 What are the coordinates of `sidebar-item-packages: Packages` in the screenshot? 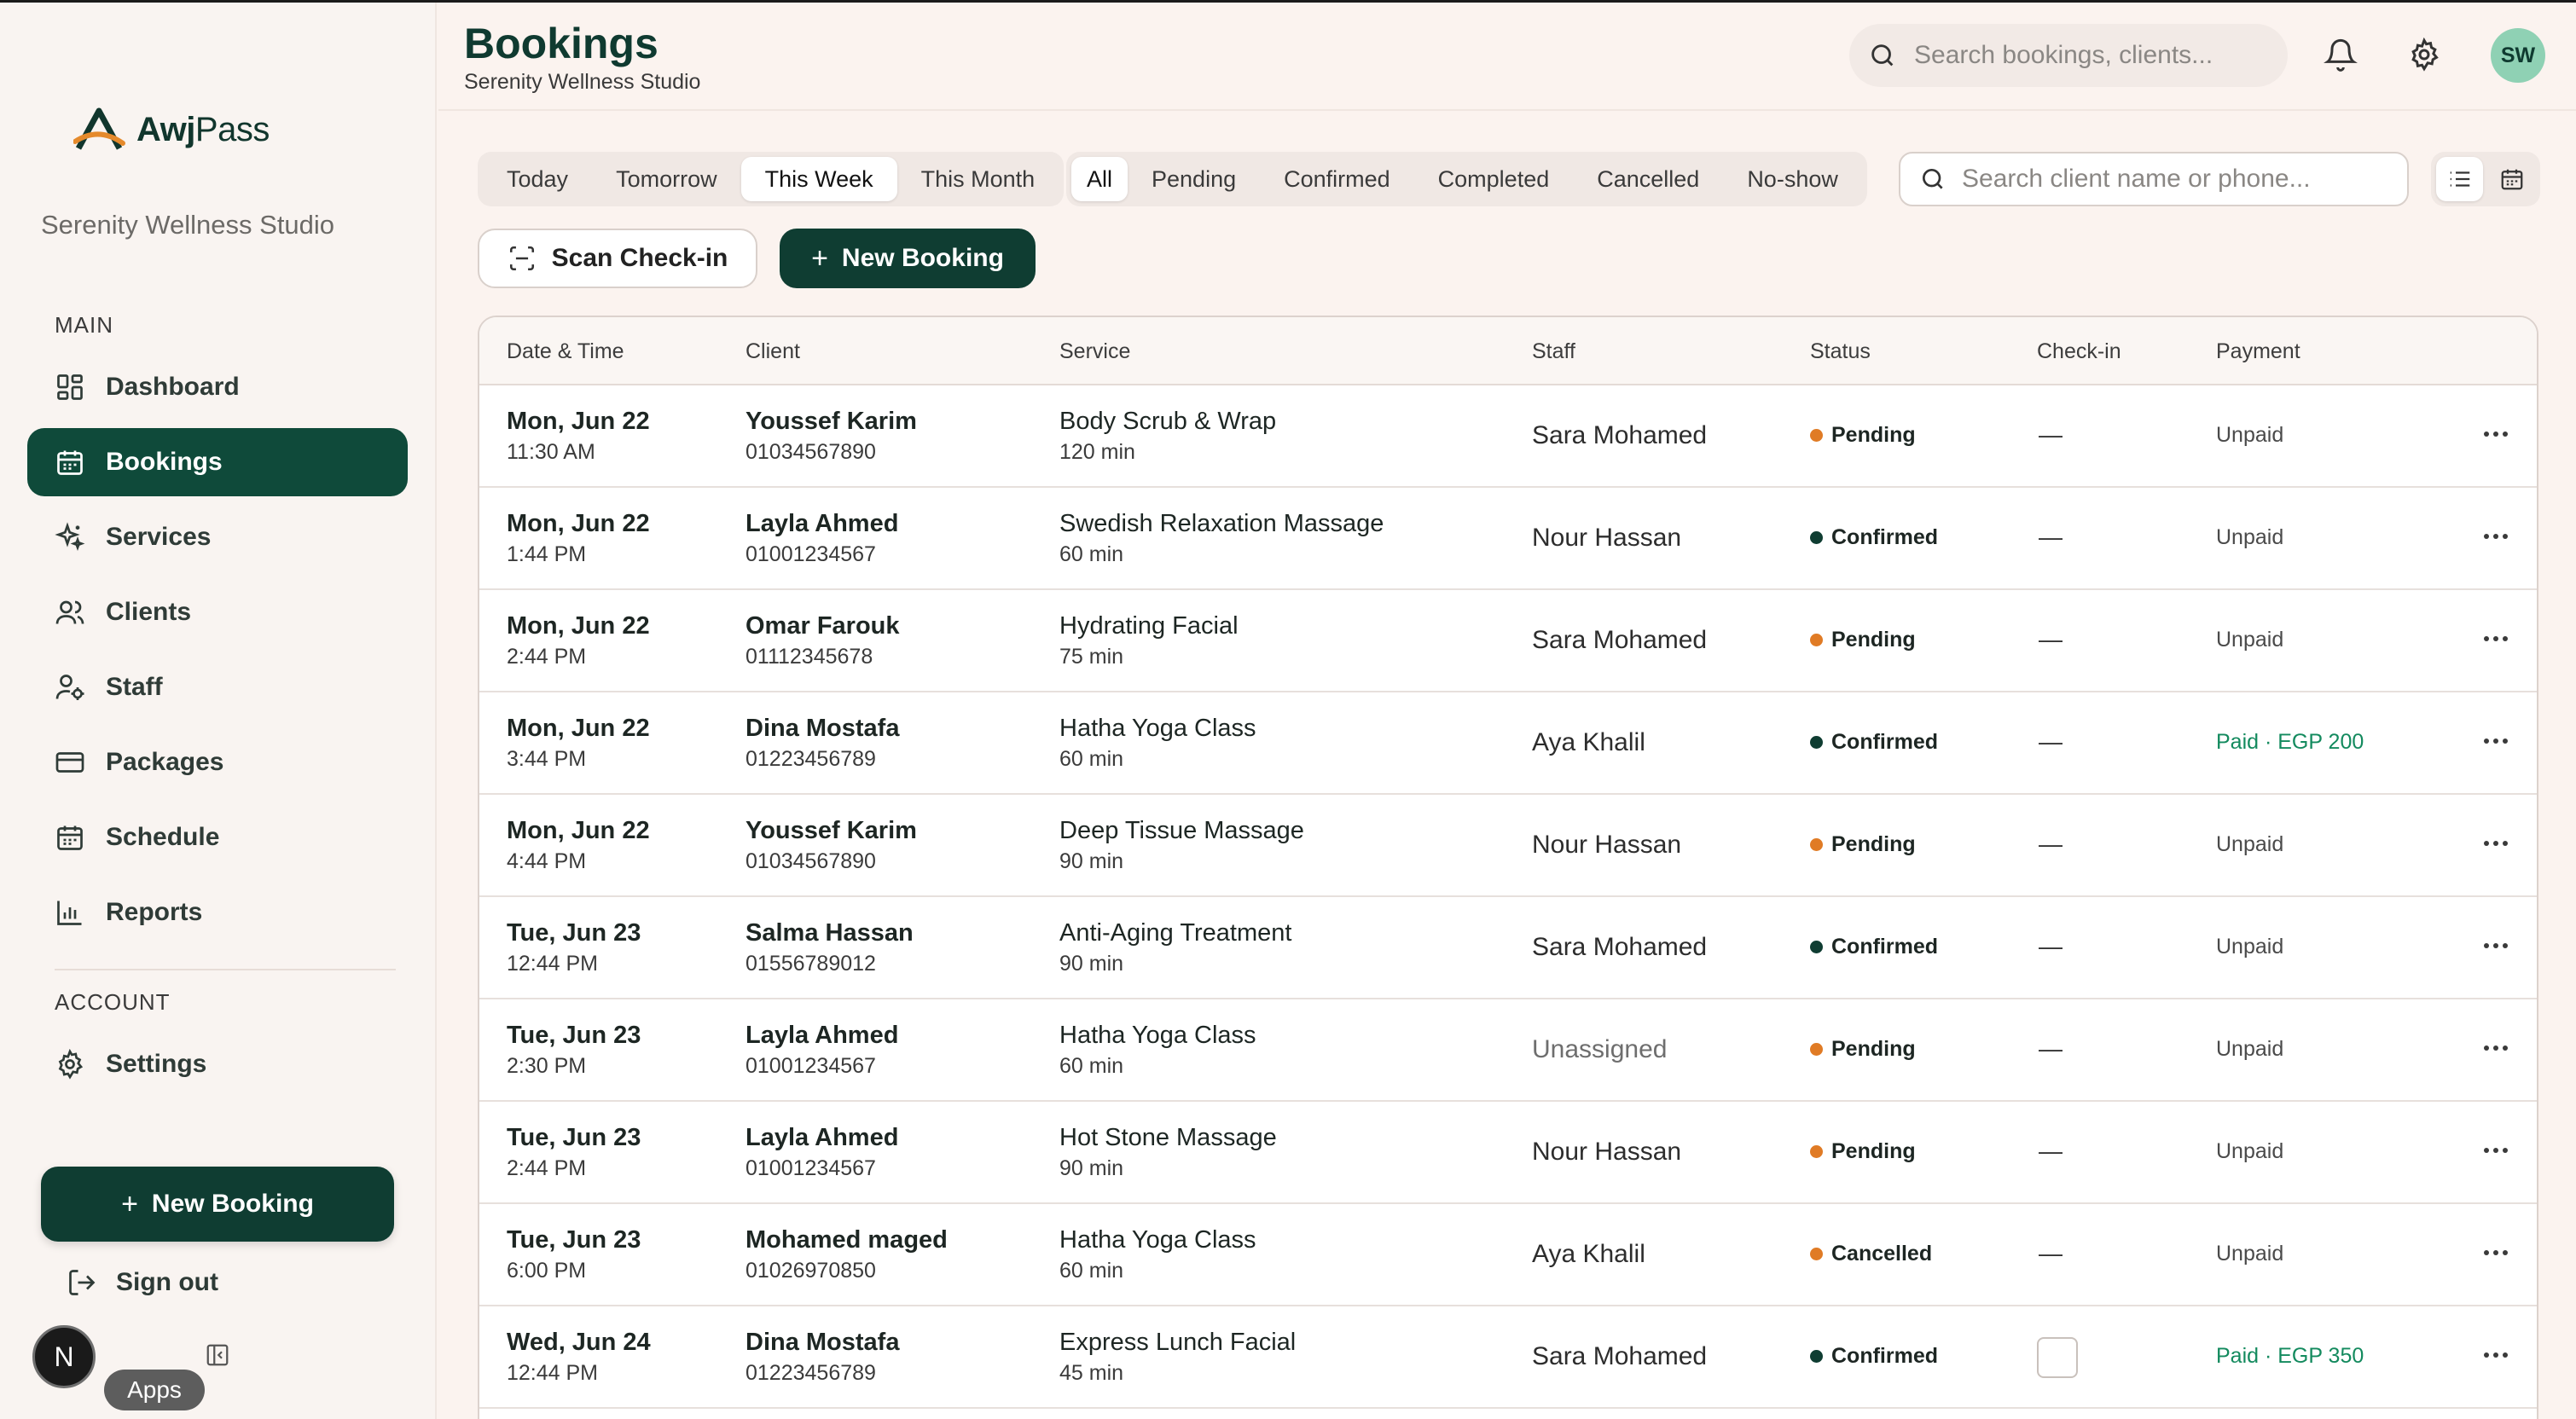 It's located at (217, 762).